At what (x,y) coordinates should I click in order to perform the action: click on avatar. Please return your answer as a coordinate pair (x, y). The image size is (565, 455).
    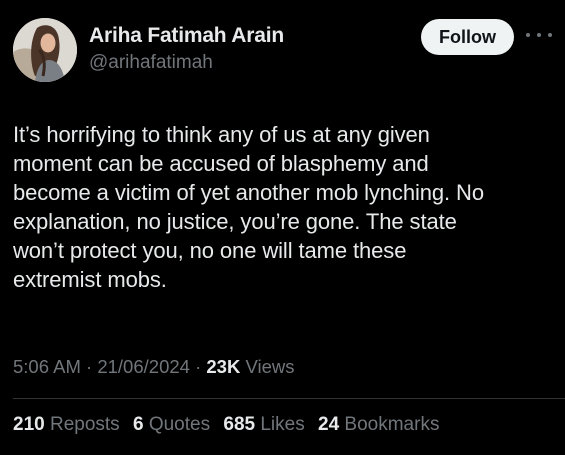
    Looking at the image, I should click on (45, 50).